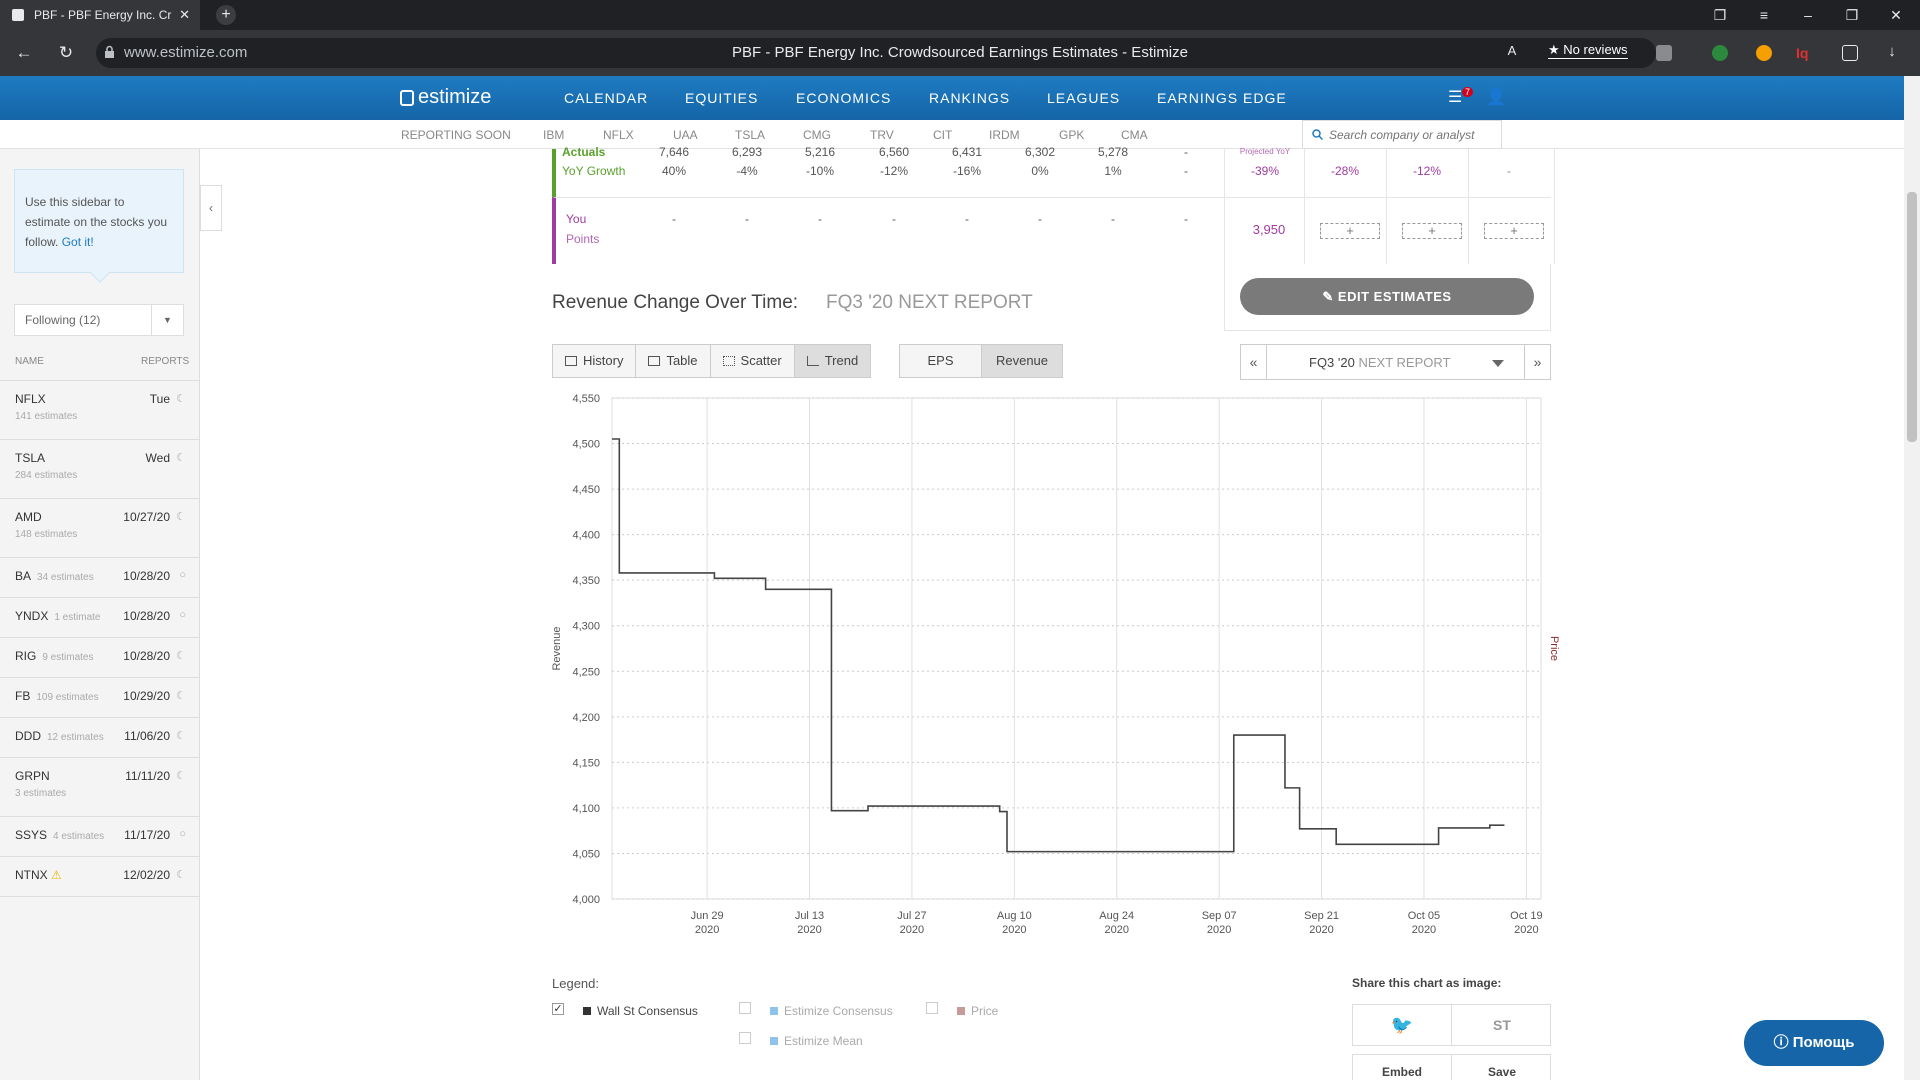  What do you see at coordinates (1852, 15) in the screenshot?
I see `restore-icon: ❐` at bounding box center [1852, 15].